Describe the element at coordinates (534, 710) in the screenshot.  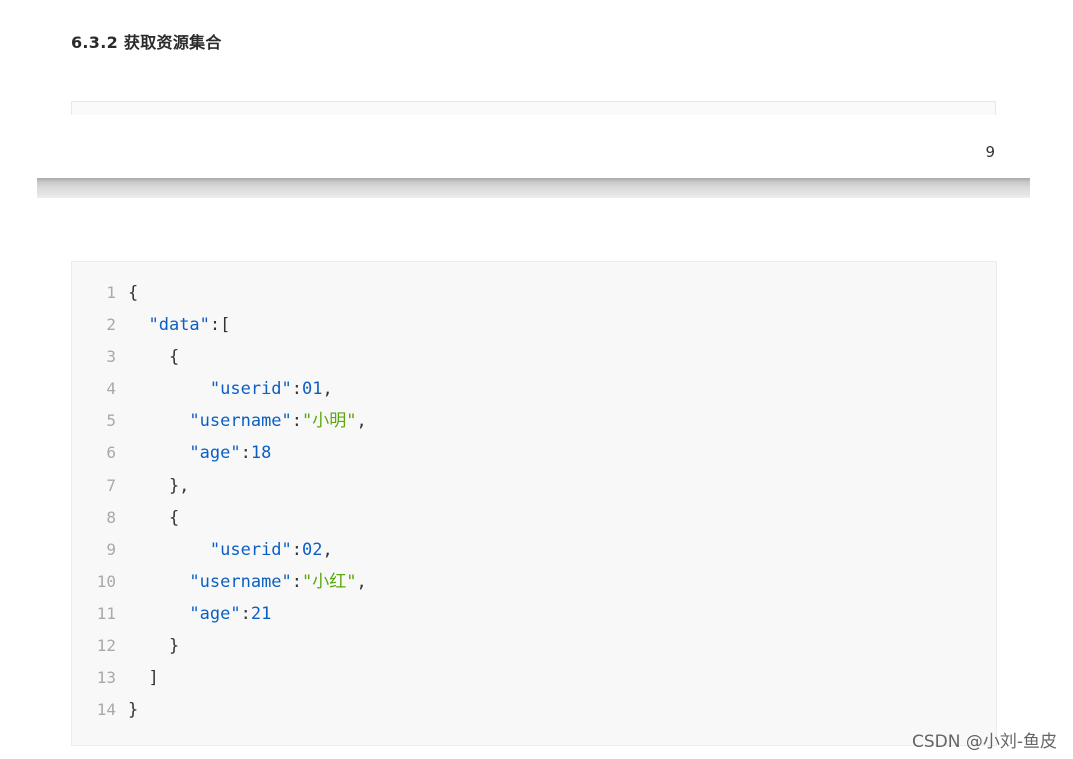
I see `code-line: 14}` at that location.